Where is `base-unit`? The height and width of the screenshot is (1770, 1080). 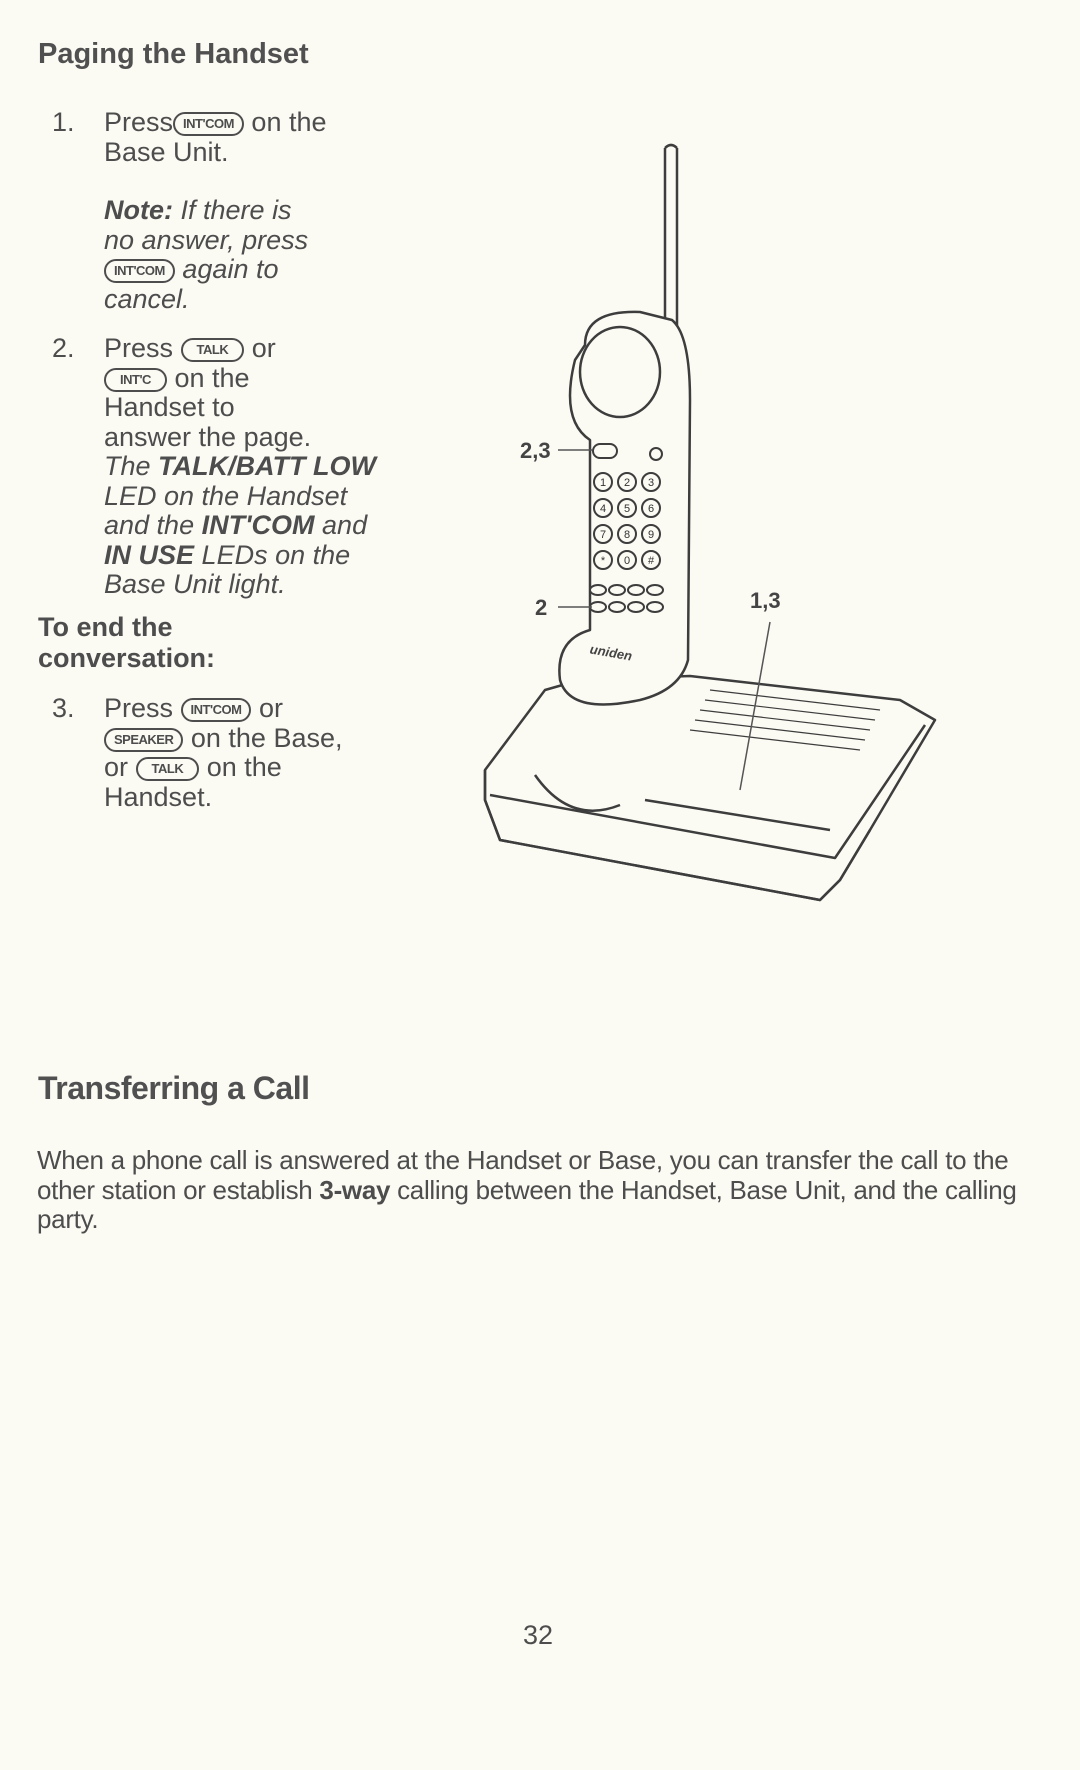
base-unit is located at coordinates (710, 788).